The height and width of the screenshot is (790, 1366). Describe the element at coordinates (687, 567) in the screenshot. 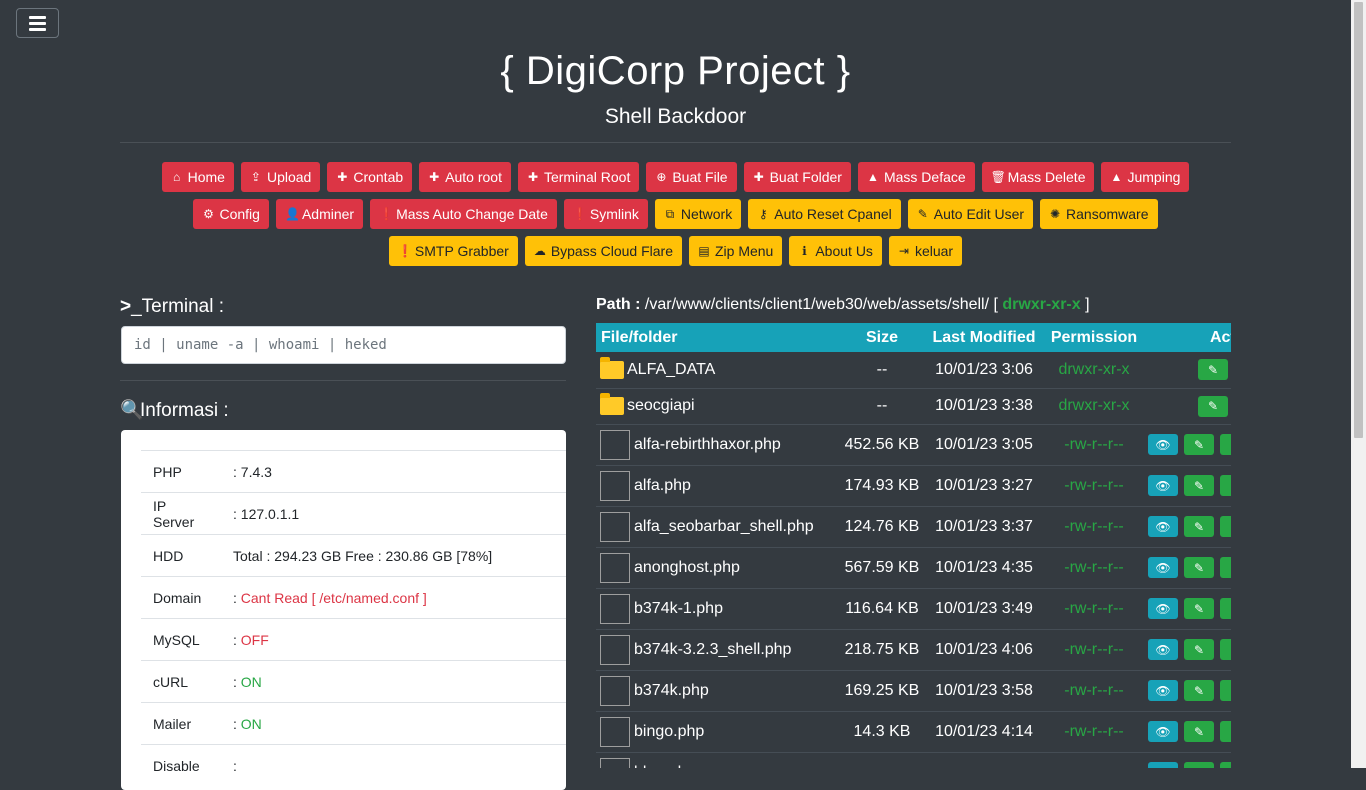

I see `file-name-link: anonghost.php` at that location.